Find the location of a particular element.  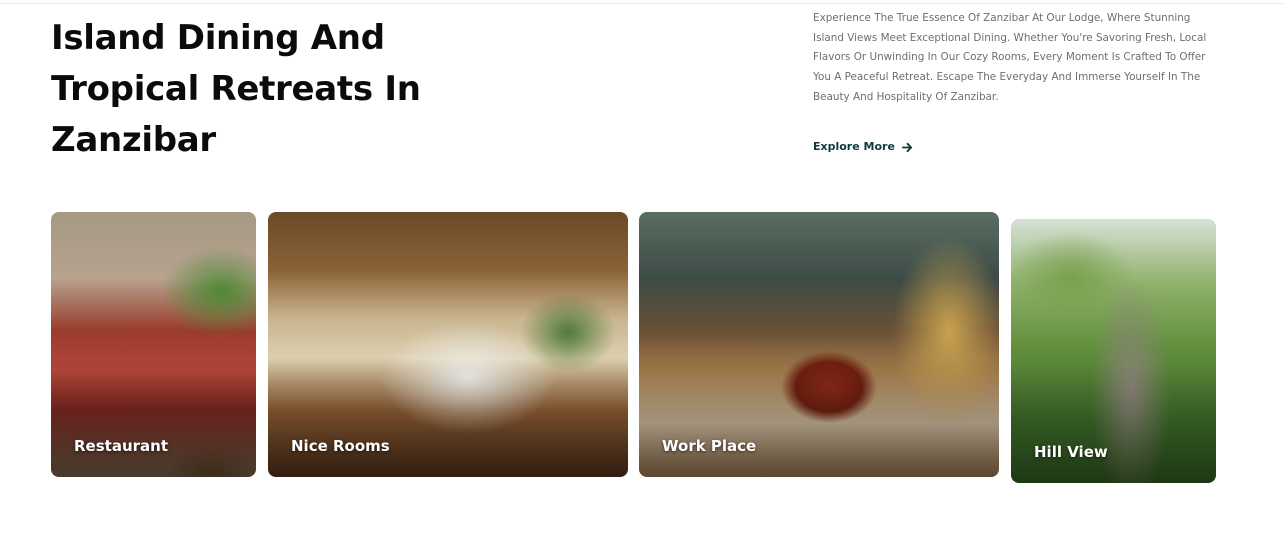

card-work-place: Work Place is located at coordinates (819, 344).